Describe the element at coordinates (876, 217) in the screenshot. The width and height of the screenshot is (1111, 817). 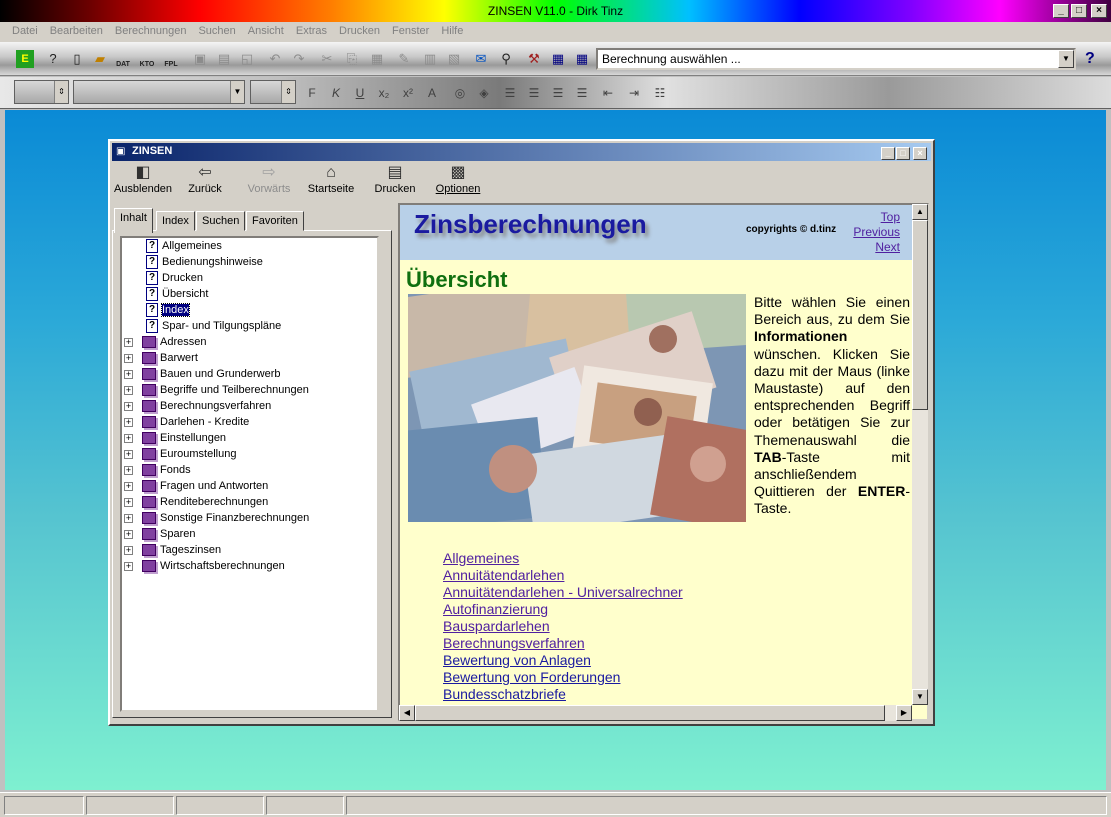
I see `top-link: Top` at that location.